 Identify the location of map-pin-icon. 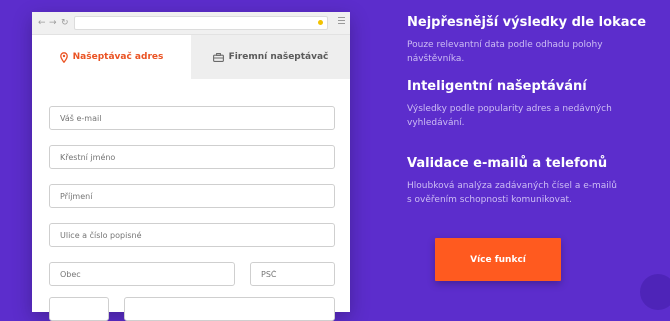
(63, 57).